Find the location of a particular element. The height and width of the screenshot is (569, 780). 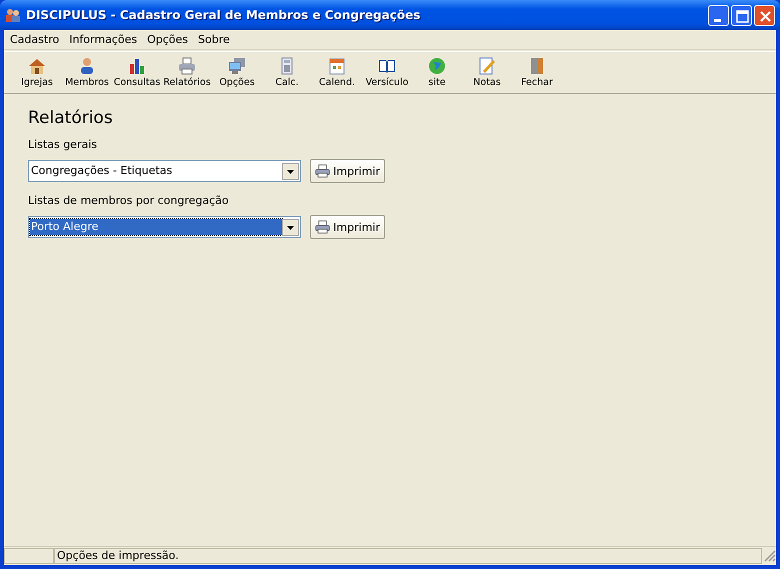

close-button is located at coordinates (764, 15).